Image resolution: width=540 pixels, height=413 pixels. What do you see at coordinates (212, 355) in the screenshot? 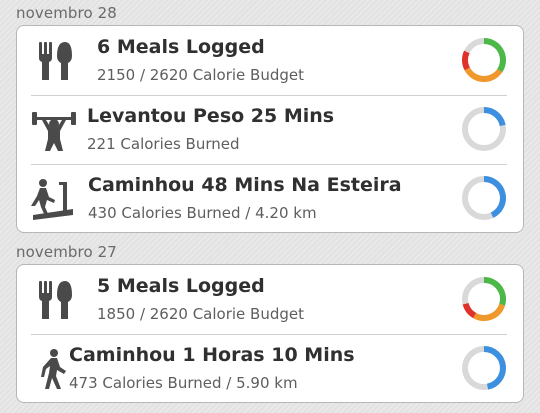
I see `activity-title: Caminhou 1 Horas 10 Mins` at bounding box center [212, 355].